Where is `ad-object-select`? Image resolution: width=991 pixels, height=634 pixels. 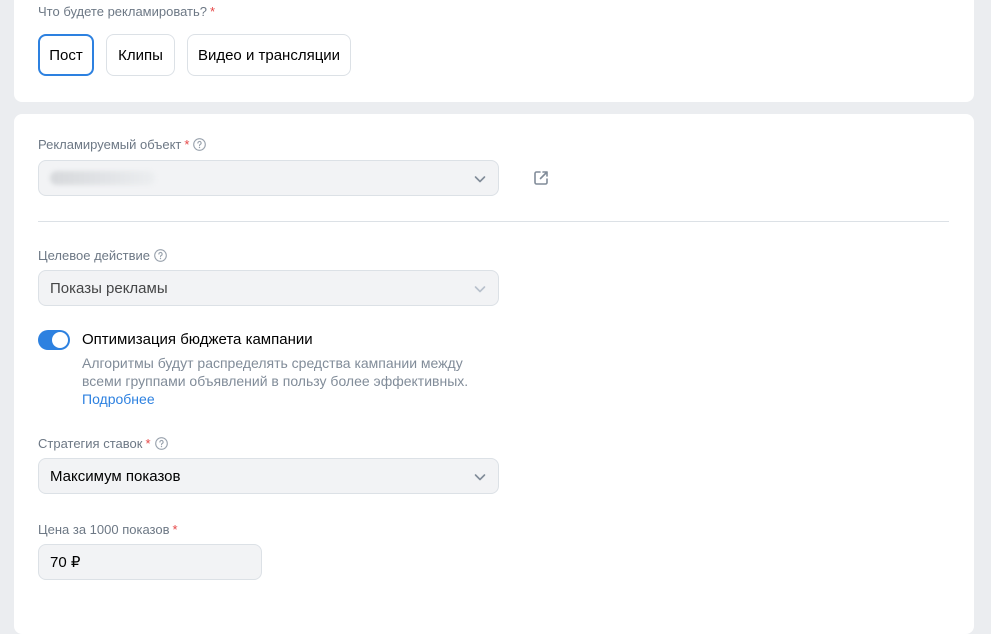
ad-object-select is located at coordinates (268, 178).